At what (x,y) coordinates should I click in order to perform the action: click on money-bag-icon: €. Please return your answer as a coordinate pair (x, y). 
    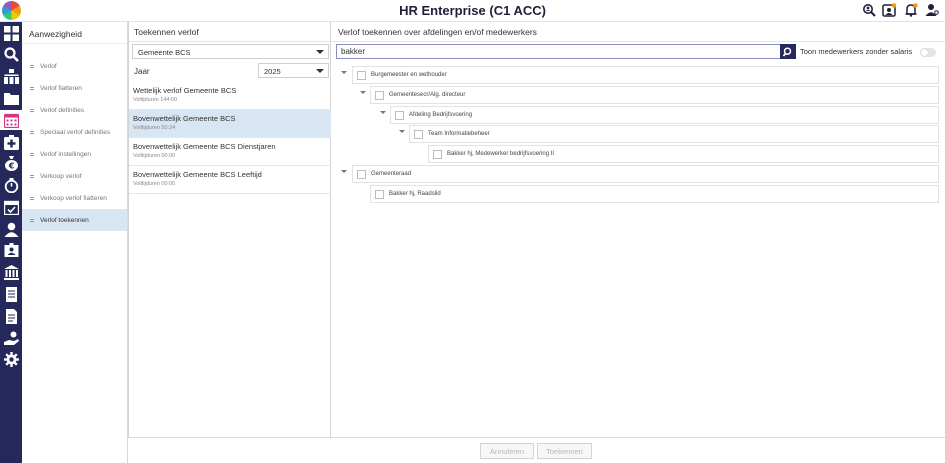
    Looking at the image, I should click on (11, 163).